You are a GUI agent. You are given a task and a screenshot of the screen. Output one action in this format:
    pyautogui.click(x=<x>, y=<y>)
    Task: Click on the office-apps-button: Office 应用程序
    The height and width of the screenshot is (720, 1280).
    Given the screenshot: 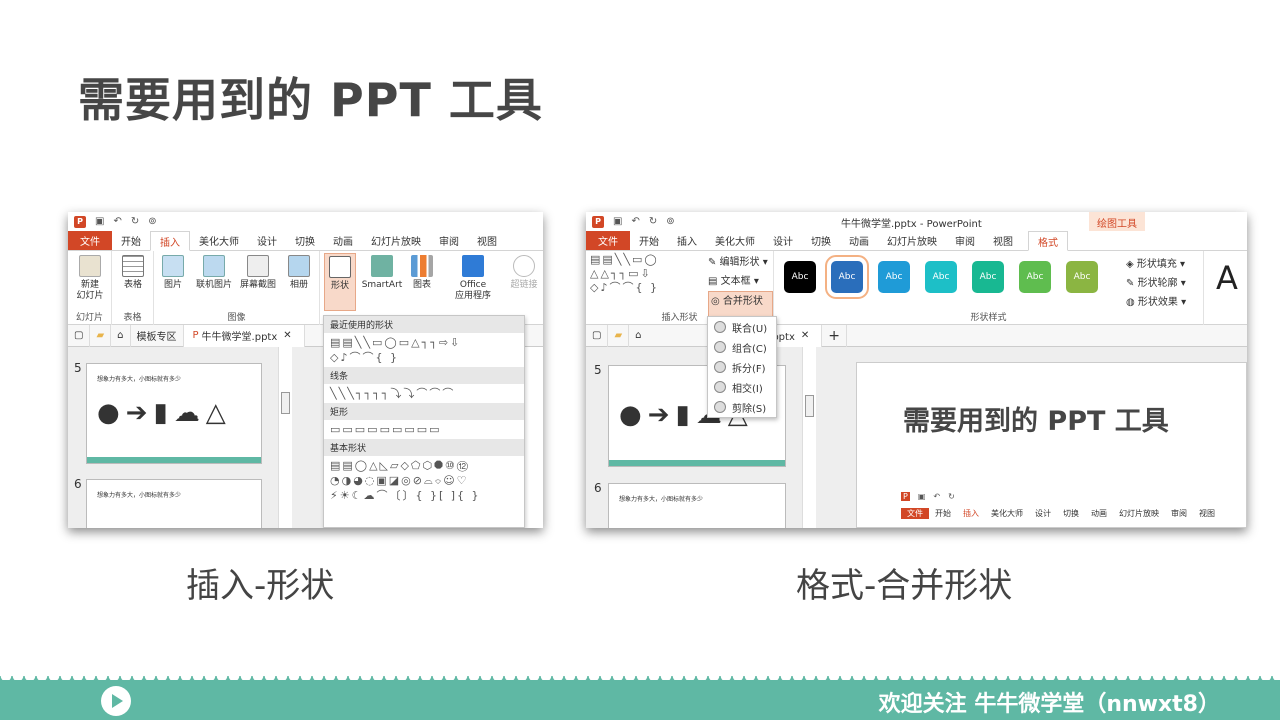 What is the action you would take?
    pyautogui.click(x=473, y=278)
    